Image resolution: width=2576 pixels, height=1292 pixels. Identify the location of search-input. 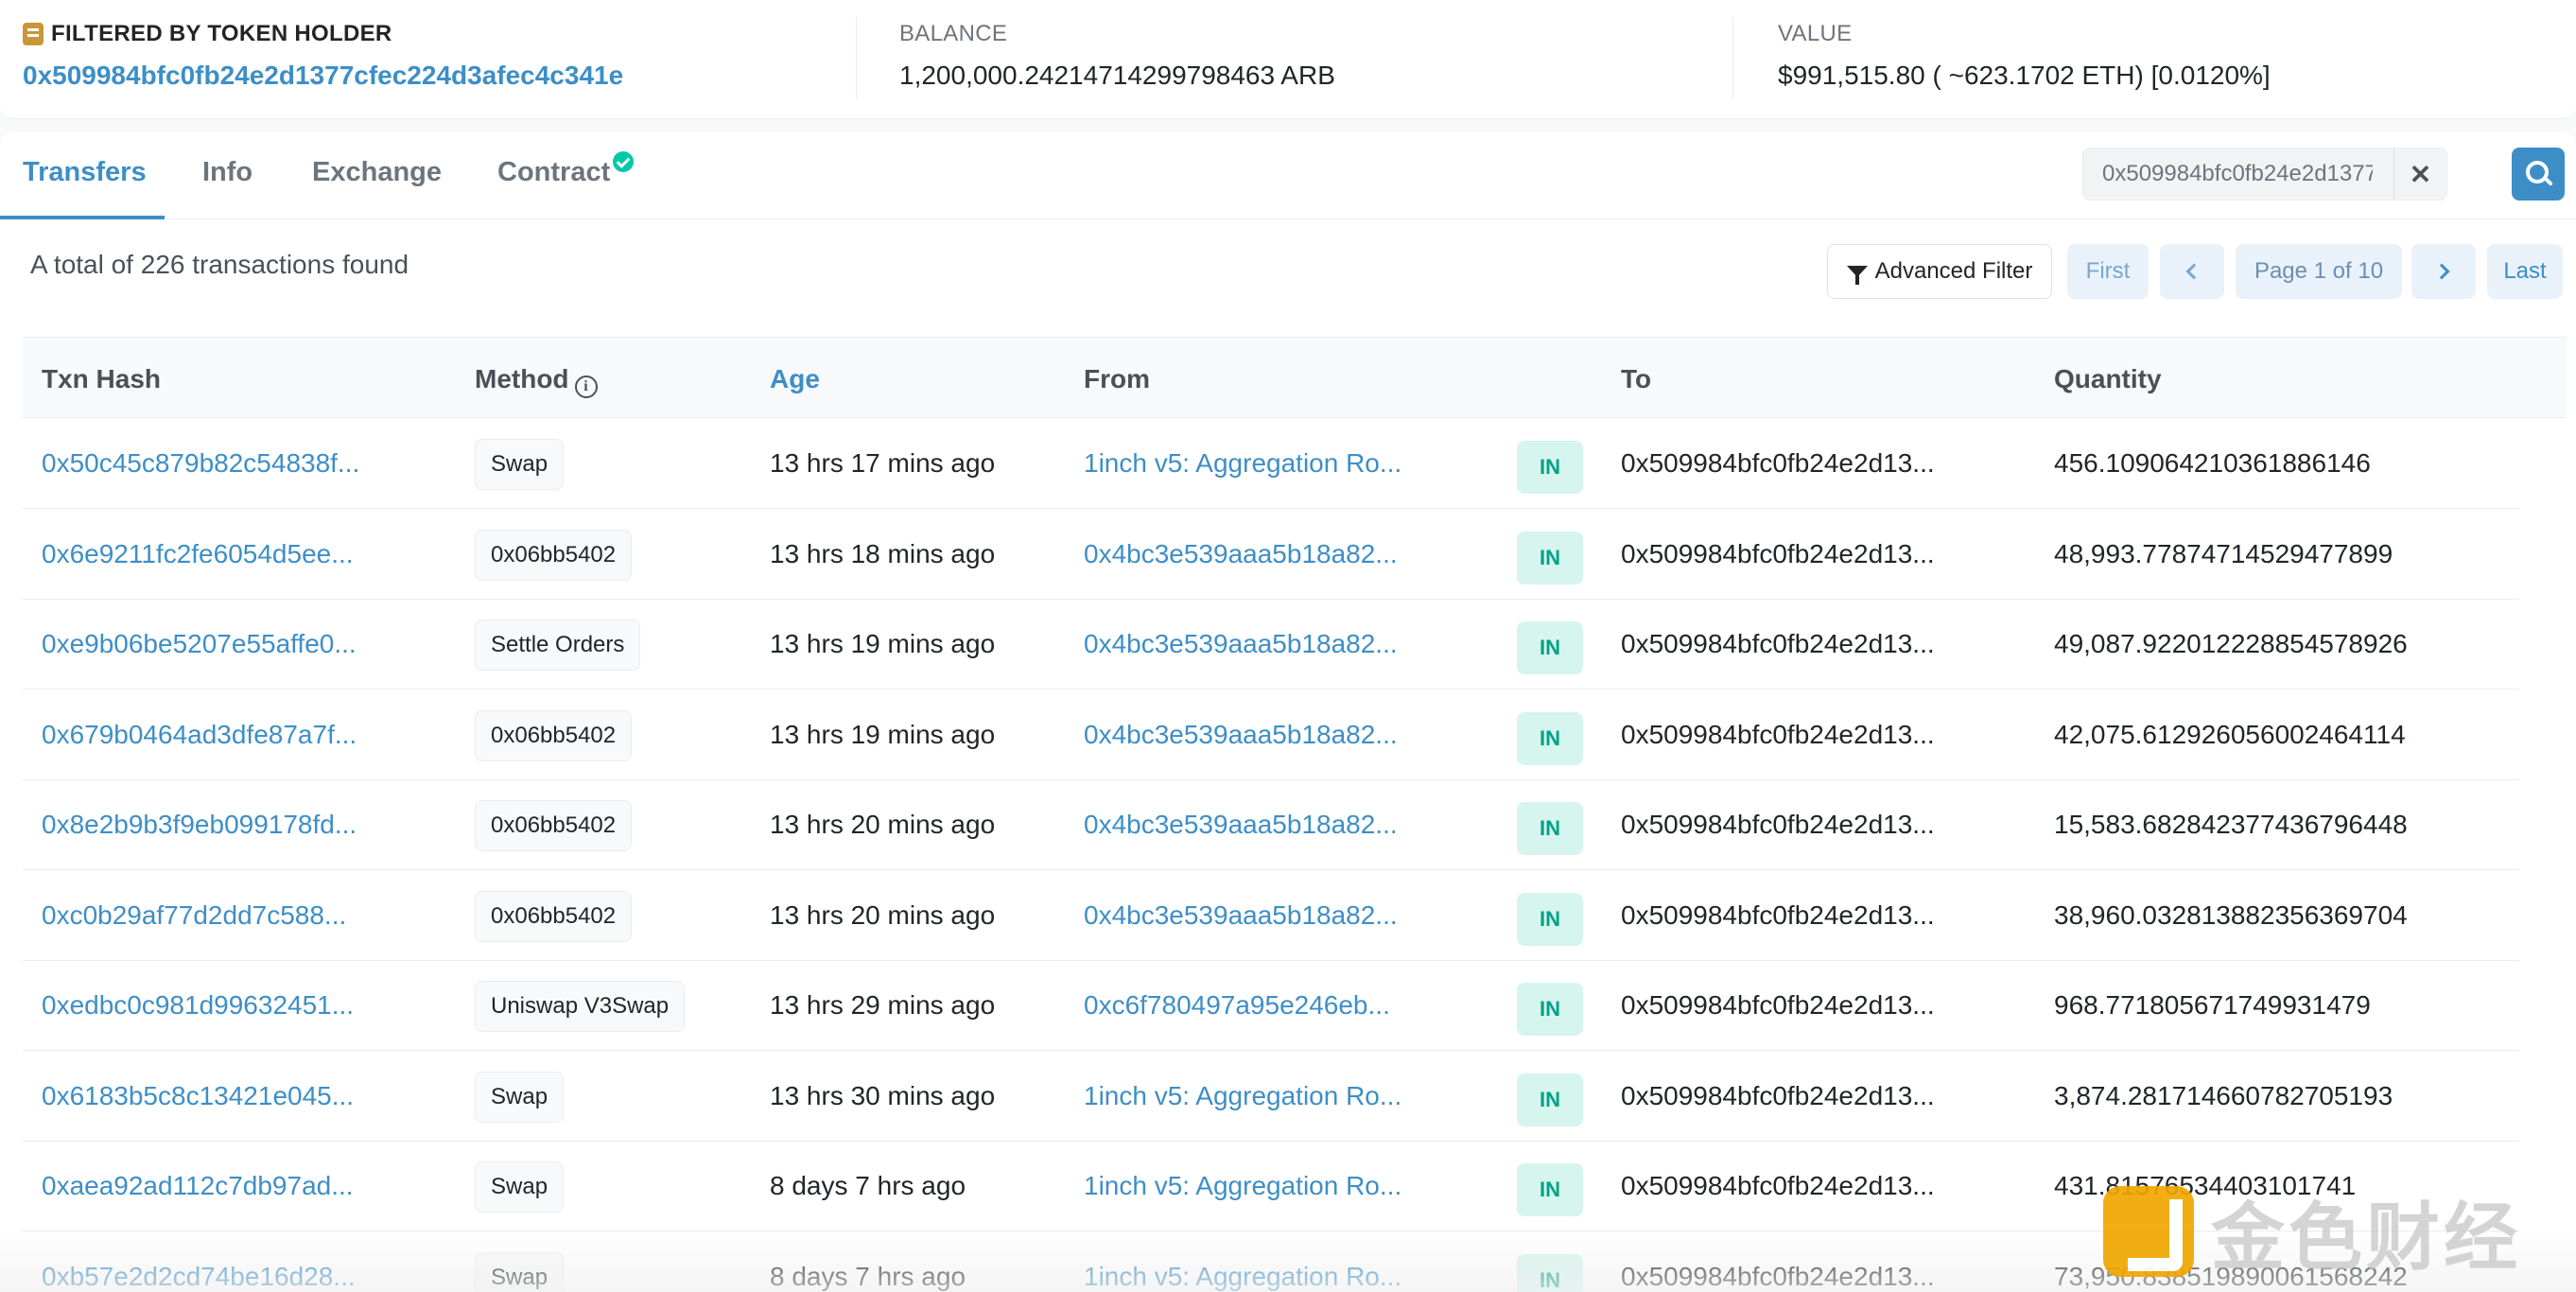
(2228, 174).